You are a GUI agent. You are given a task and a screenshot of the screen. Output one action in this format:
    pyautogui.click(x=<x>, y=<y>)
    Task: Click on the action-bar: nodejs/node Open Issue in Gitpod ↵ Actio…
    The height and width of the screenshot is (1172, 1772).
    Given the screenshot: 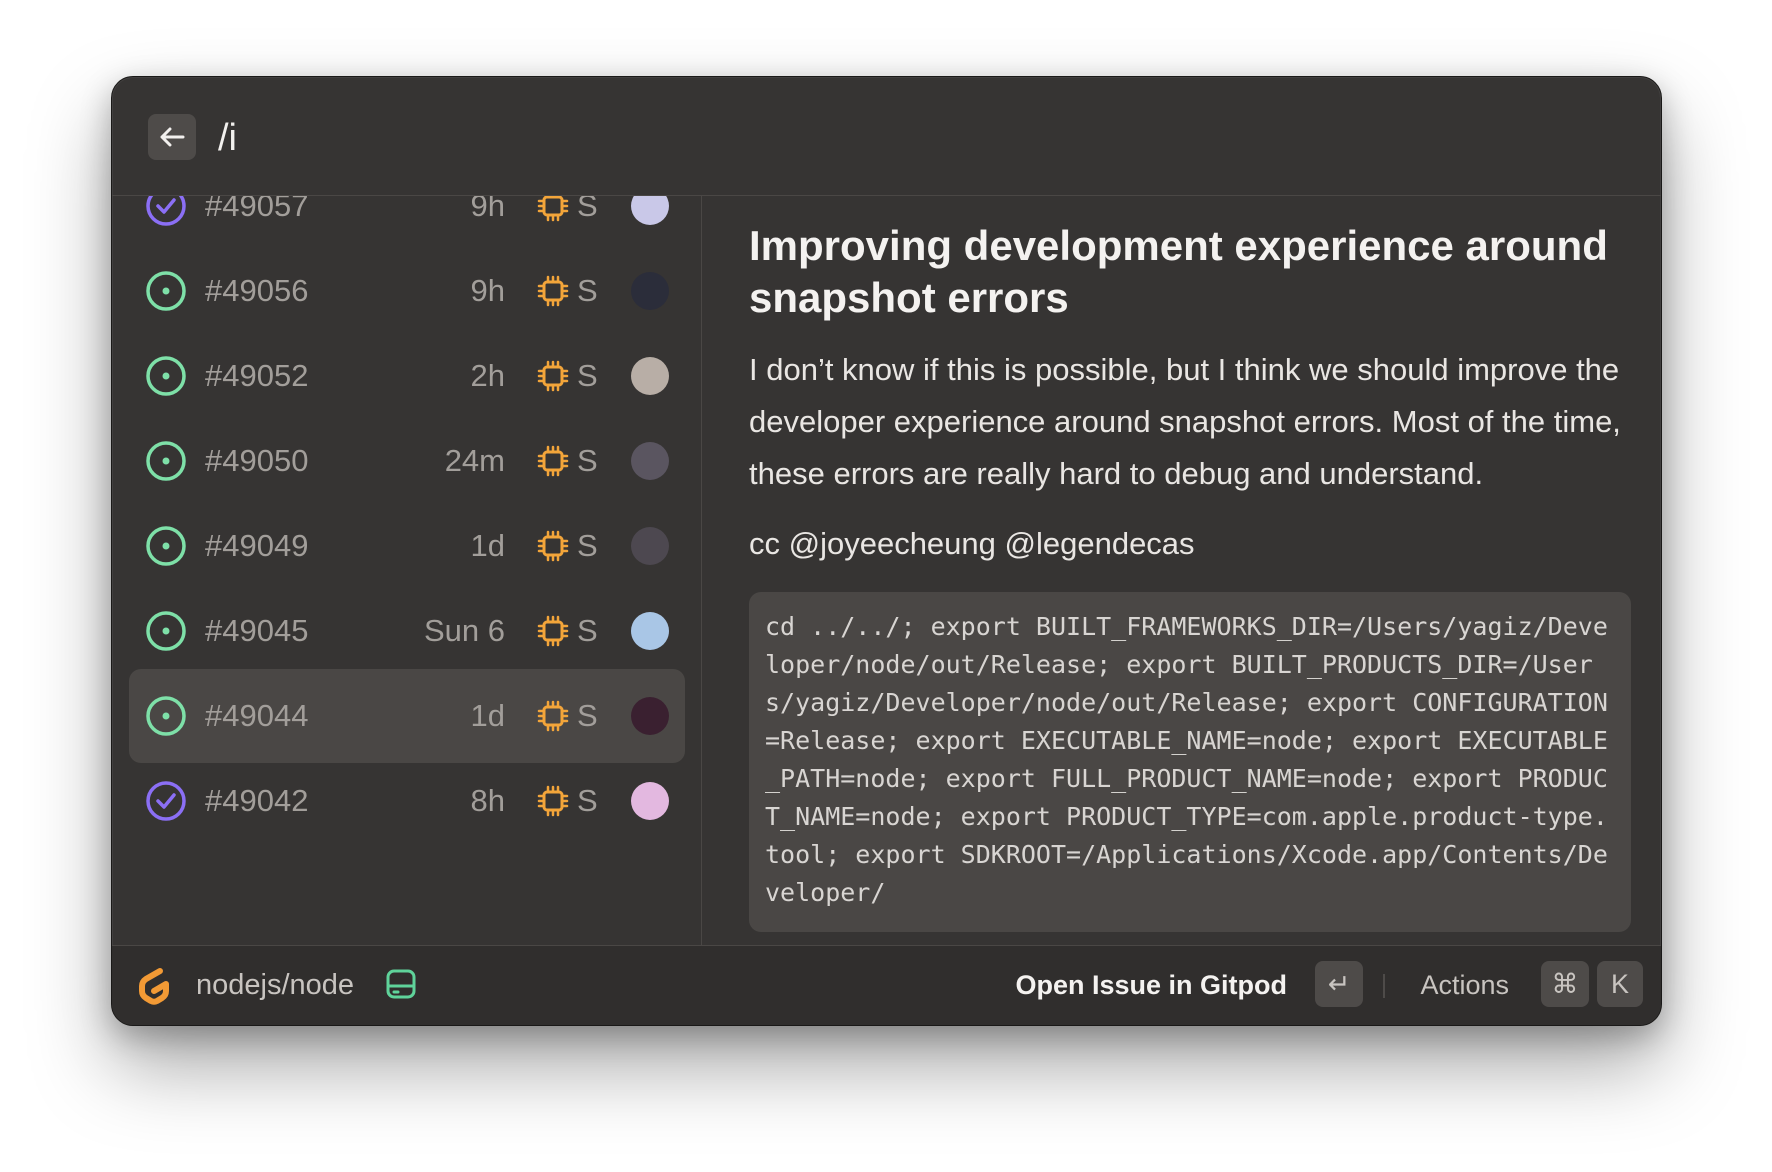 What is the action you would take?
    pyautogui.click(x=886, y=985)
    